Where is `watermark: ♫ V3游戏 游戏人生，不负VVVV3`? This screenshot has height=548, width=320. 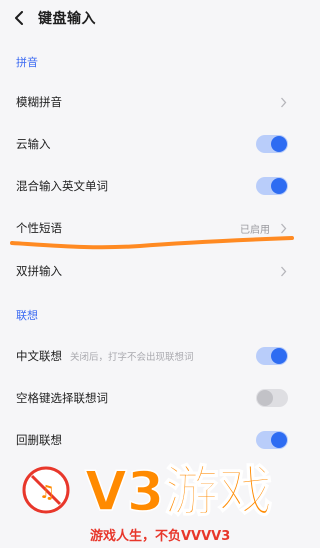
watermark: ♫ V3游戏 游戏人生，不负VVVV3 is located at coordinates (155, 503).